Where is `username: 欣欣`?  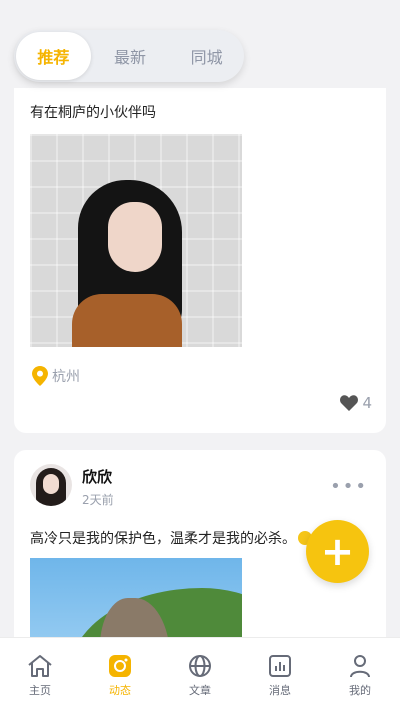
username: 欣欣 is located at coordinates (97, 476).